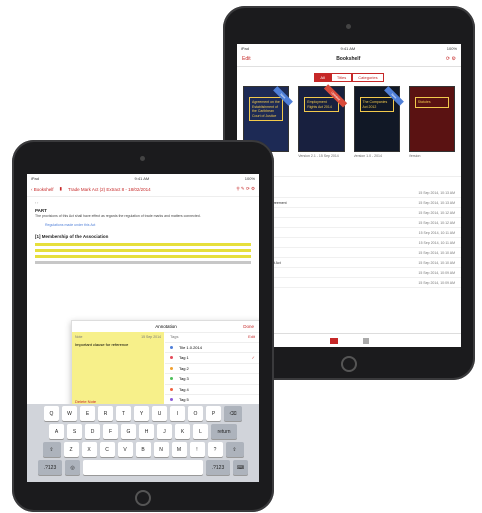  What do you see at coordinates (164, 431) in the screenshot?
I see `key: J` at bounding box center [164, 431].